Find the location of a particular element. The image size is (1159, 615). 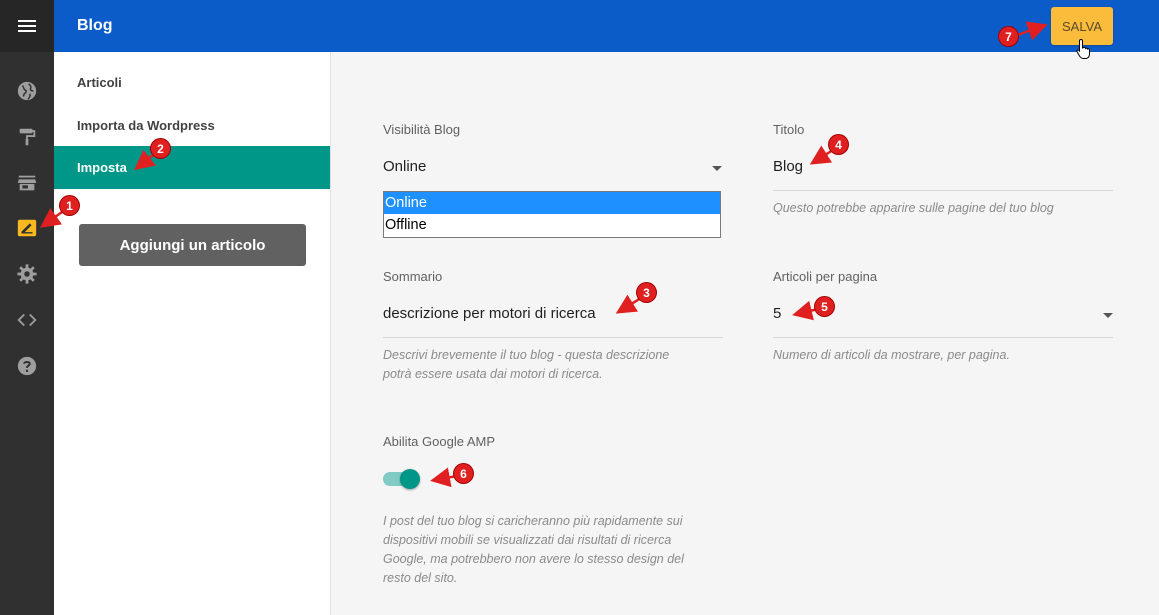

rail-item-globe is located at coordinates (27, 91).